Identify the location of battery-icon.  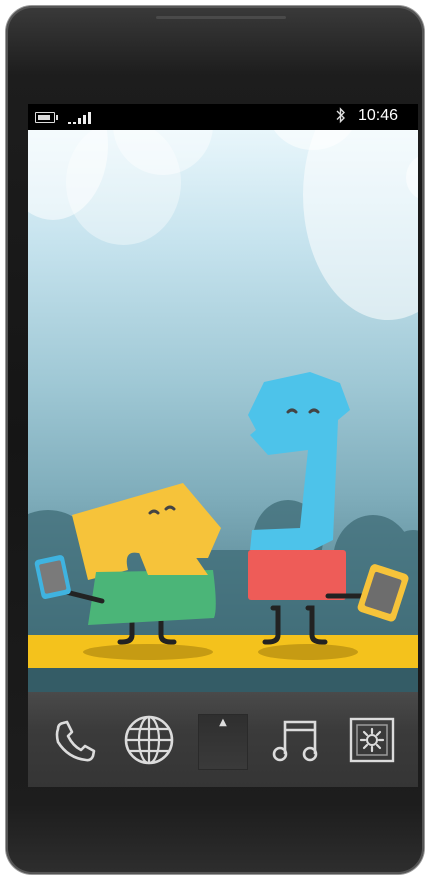
(46, 117).